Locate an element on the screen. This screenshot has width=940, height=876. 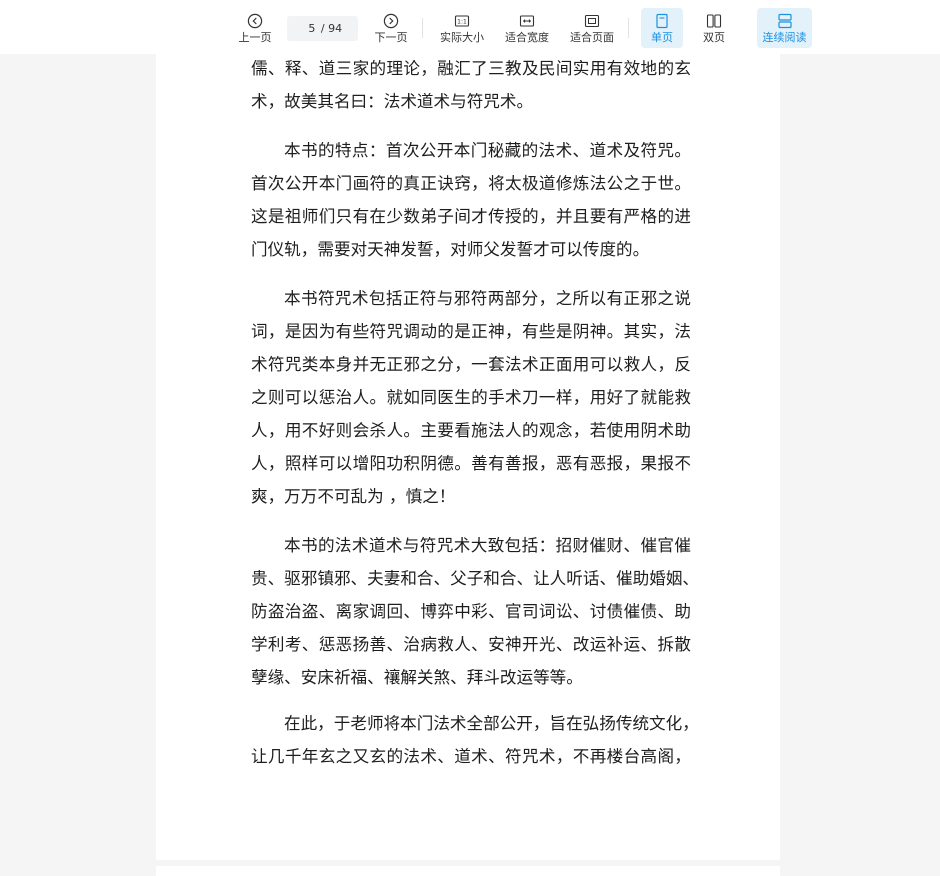
text-line: 孽缘、安床祈福、禳解关煞、拜斗改运等等。 is located at coordinates (417, 677).